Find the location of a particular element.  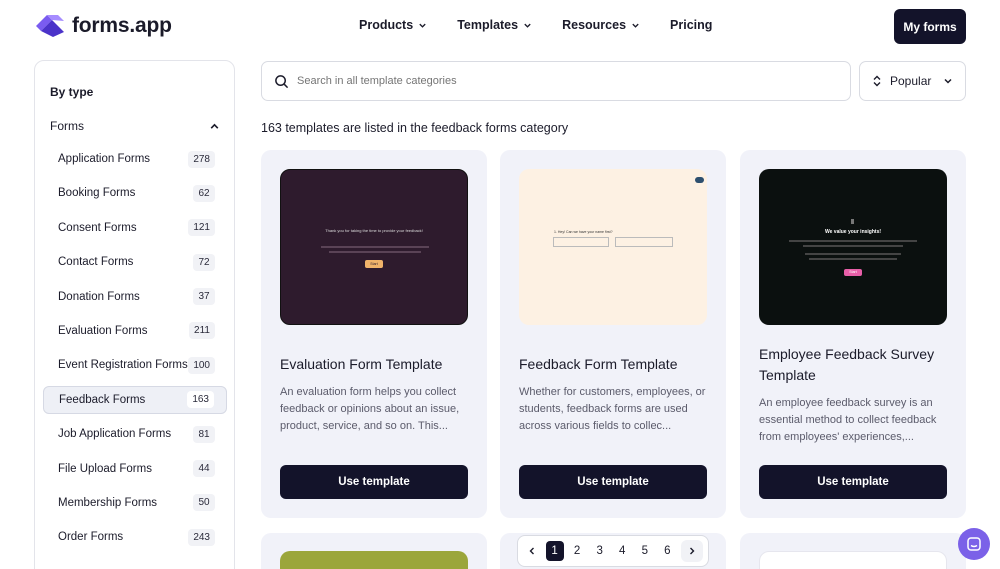

page-1-button: 1 is located at coordinates (554, 551).